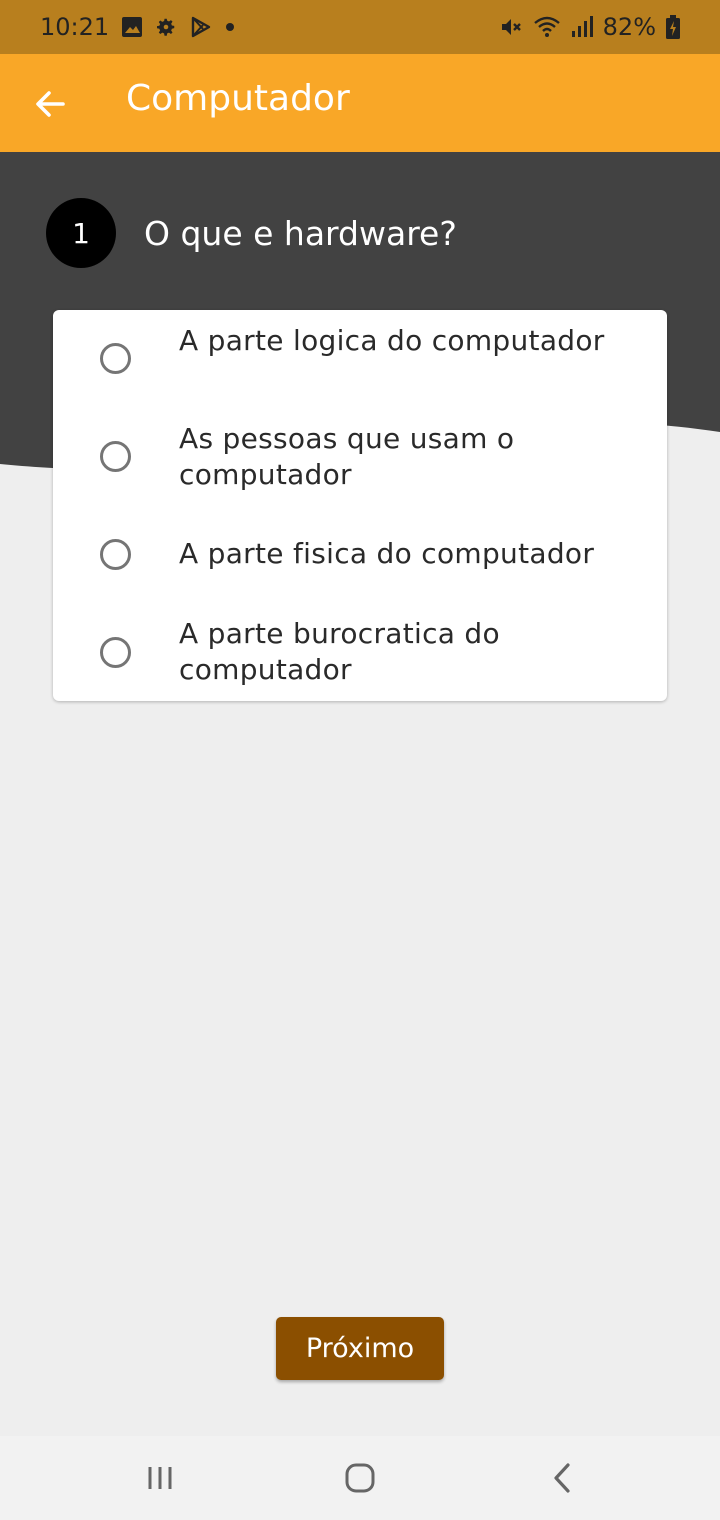 Image resolution: width=720 pixels, height=1520 pixels. I want to click on option-label: As pessoas que usam o computador, so click(347, 456).